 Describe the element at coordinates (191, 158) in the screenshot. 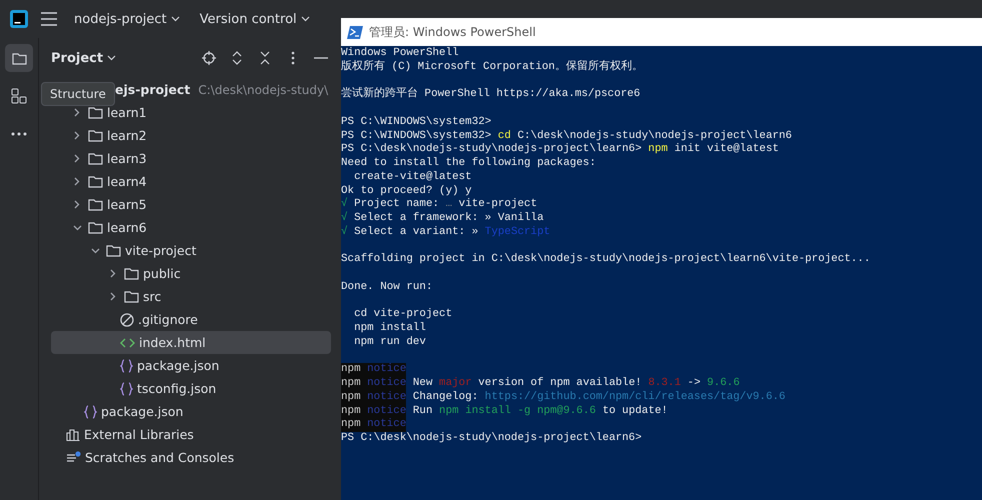

I see `tree-item: learn3` at that location.